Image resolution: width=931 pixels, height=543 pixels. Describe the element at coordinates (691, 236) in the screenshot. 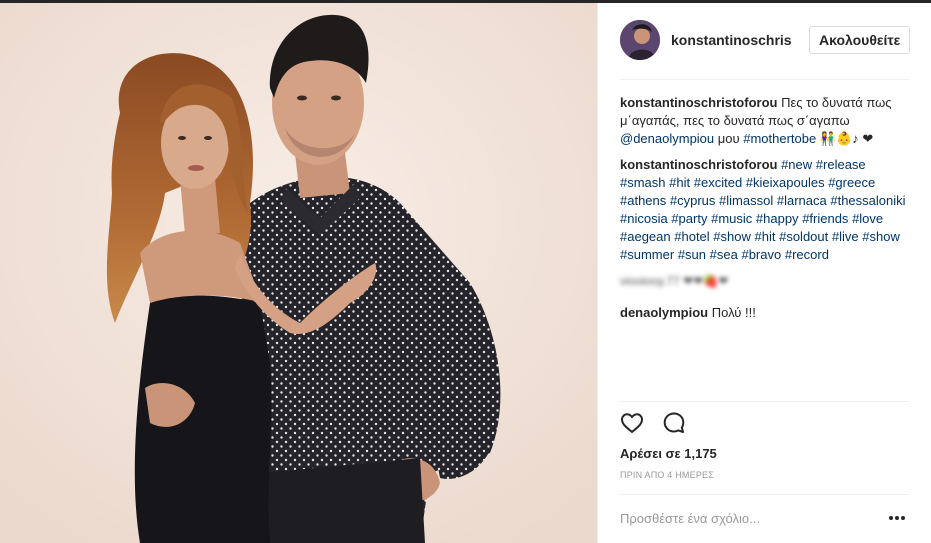

I see `hashtag-link: #hotel` at that location.